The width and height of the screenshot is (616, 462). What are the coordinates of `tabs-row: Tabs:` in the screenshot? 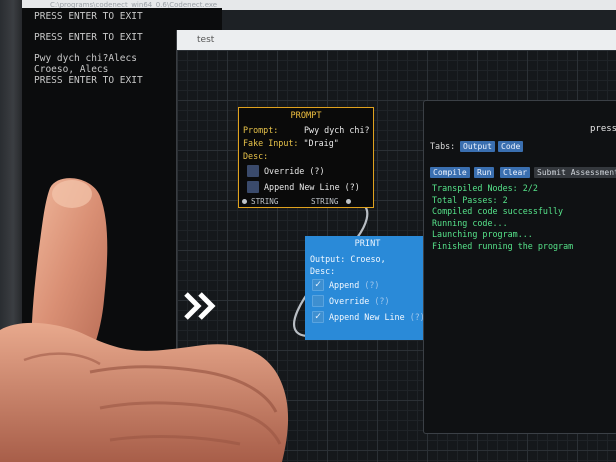 It's located at (442, 146).